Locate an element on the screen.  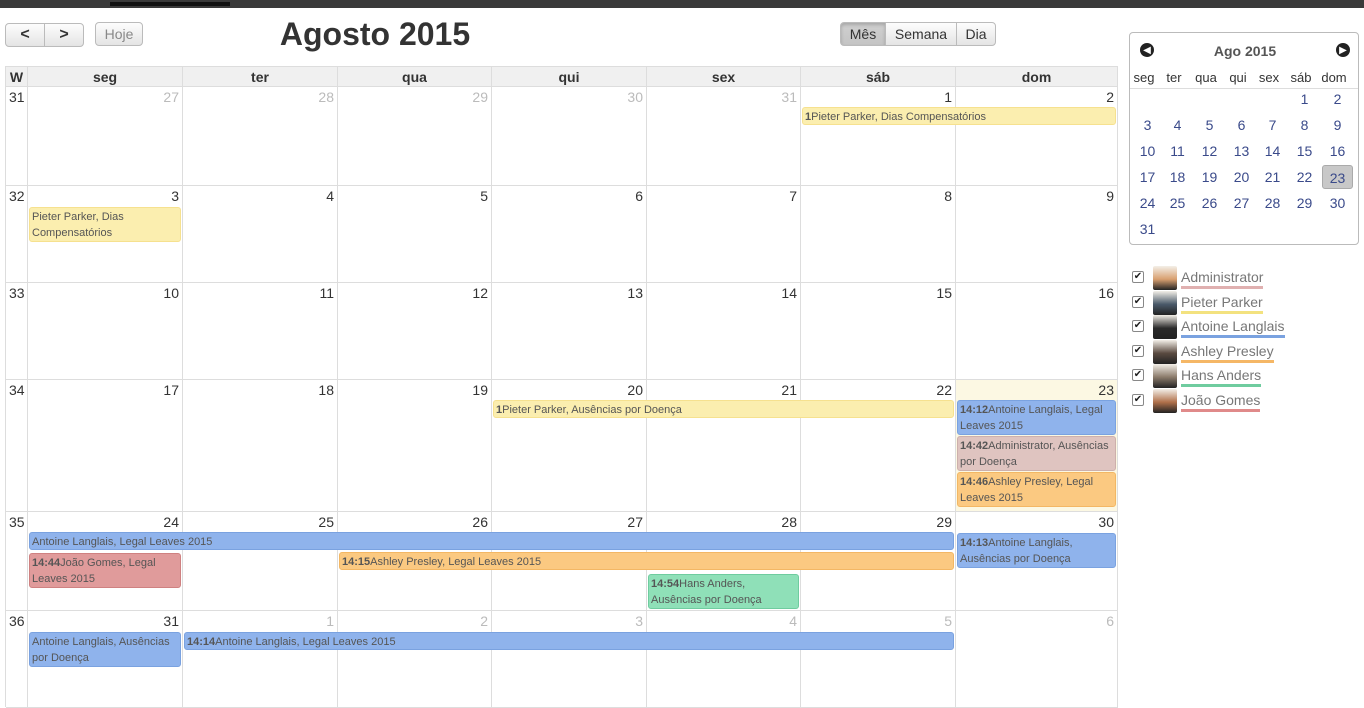
day-cell: 7 is located at coordinates (724, 234).